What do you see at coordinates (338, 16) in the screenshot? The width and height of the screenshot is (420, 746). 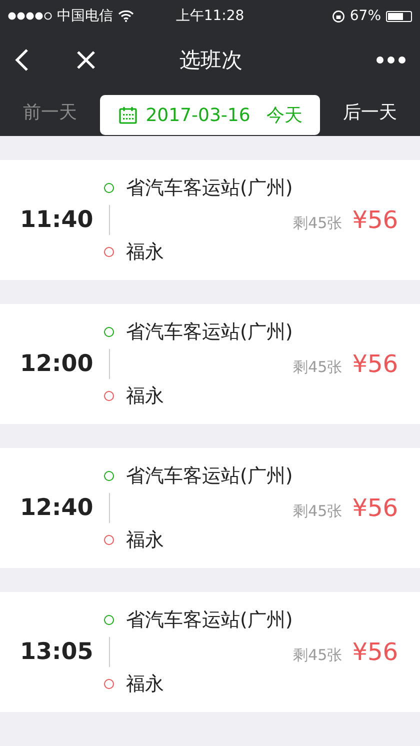 I see `rotation-lock-icon` at bounding box center [338, 16].